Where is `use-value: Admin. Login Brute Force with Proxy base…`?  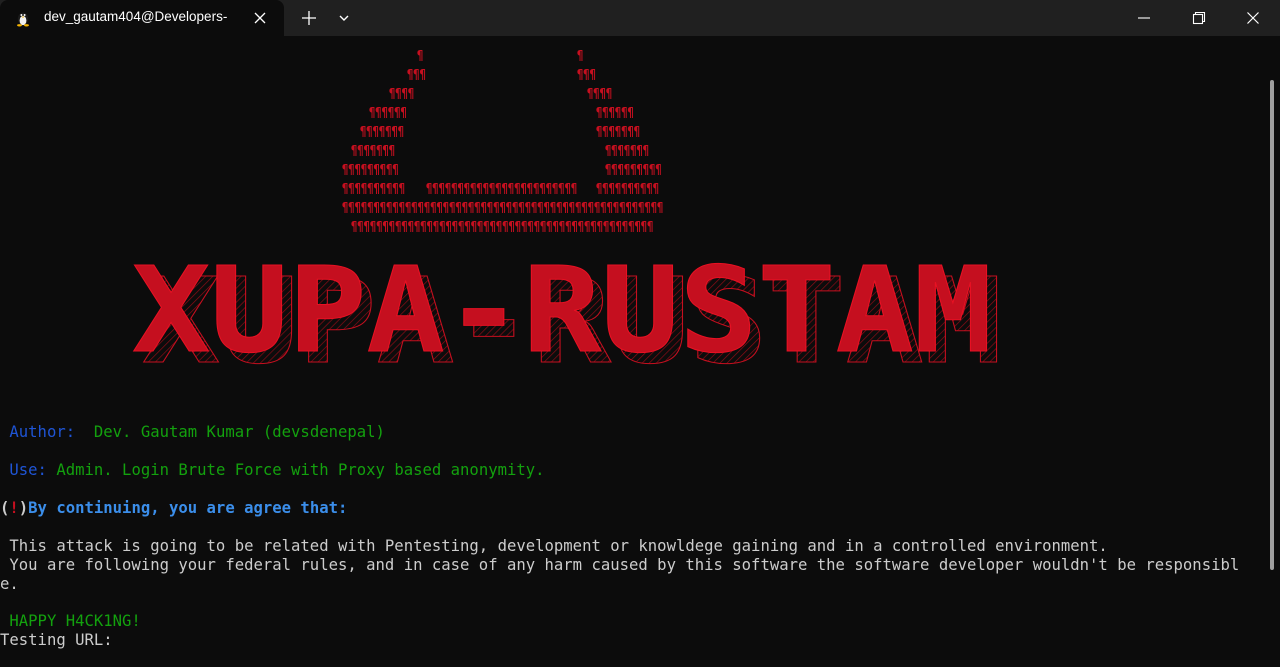
use-value: Admin. Login Brute Force with Proxy base… is located at coordinates (300, 470).